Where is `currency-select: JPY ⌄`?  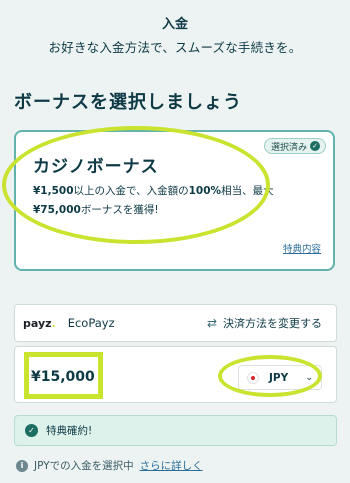 currency-select: JPY ⌄ is located at coordinates (280, 377).